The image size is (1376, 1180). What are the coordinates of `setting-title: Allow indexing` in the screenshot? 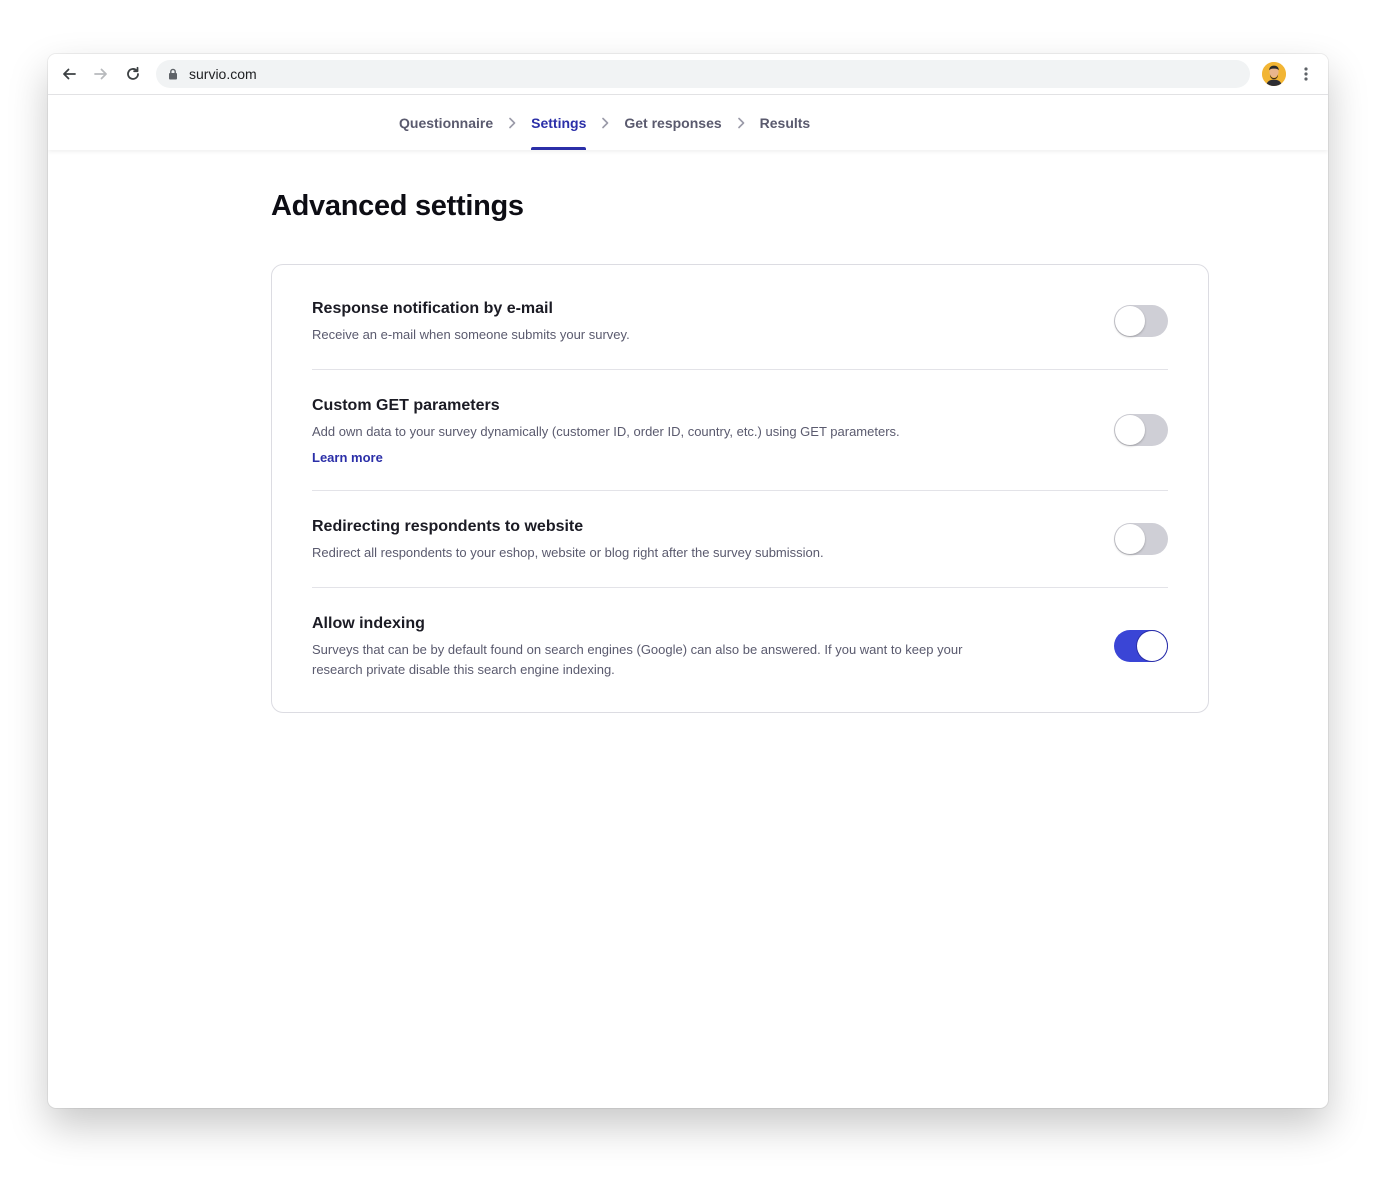 It's located at (368, 623).